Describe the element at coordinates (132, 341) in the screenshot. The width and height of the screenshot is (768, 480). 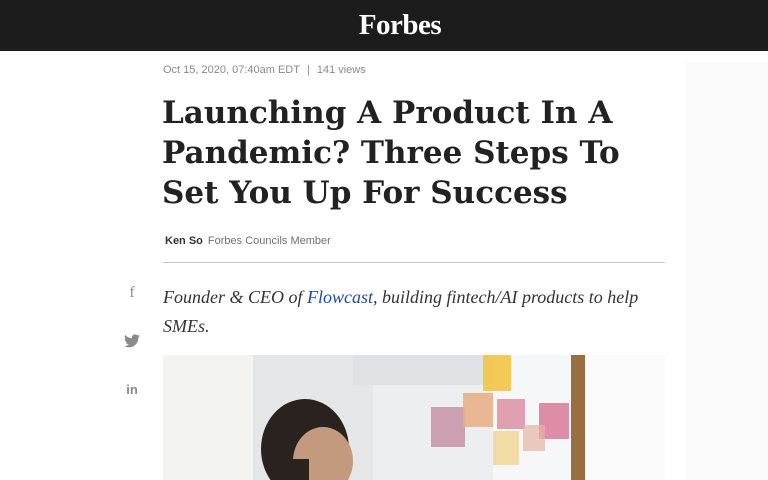
I see `twitter-bird-icon` at that location.